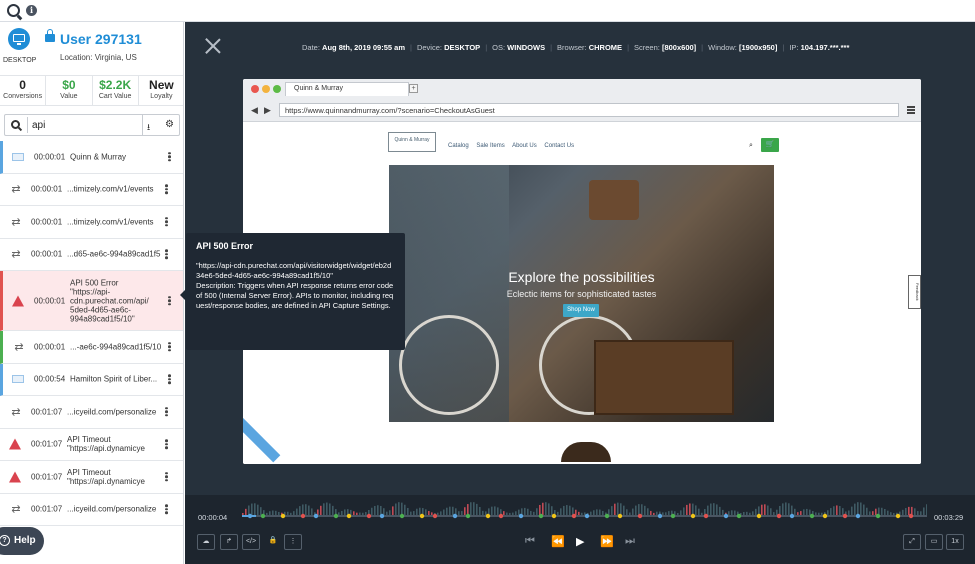 The height and width of the screenshot is (564, 975). I want to click on skip-end-icon: ⏭, so click(630, 541).